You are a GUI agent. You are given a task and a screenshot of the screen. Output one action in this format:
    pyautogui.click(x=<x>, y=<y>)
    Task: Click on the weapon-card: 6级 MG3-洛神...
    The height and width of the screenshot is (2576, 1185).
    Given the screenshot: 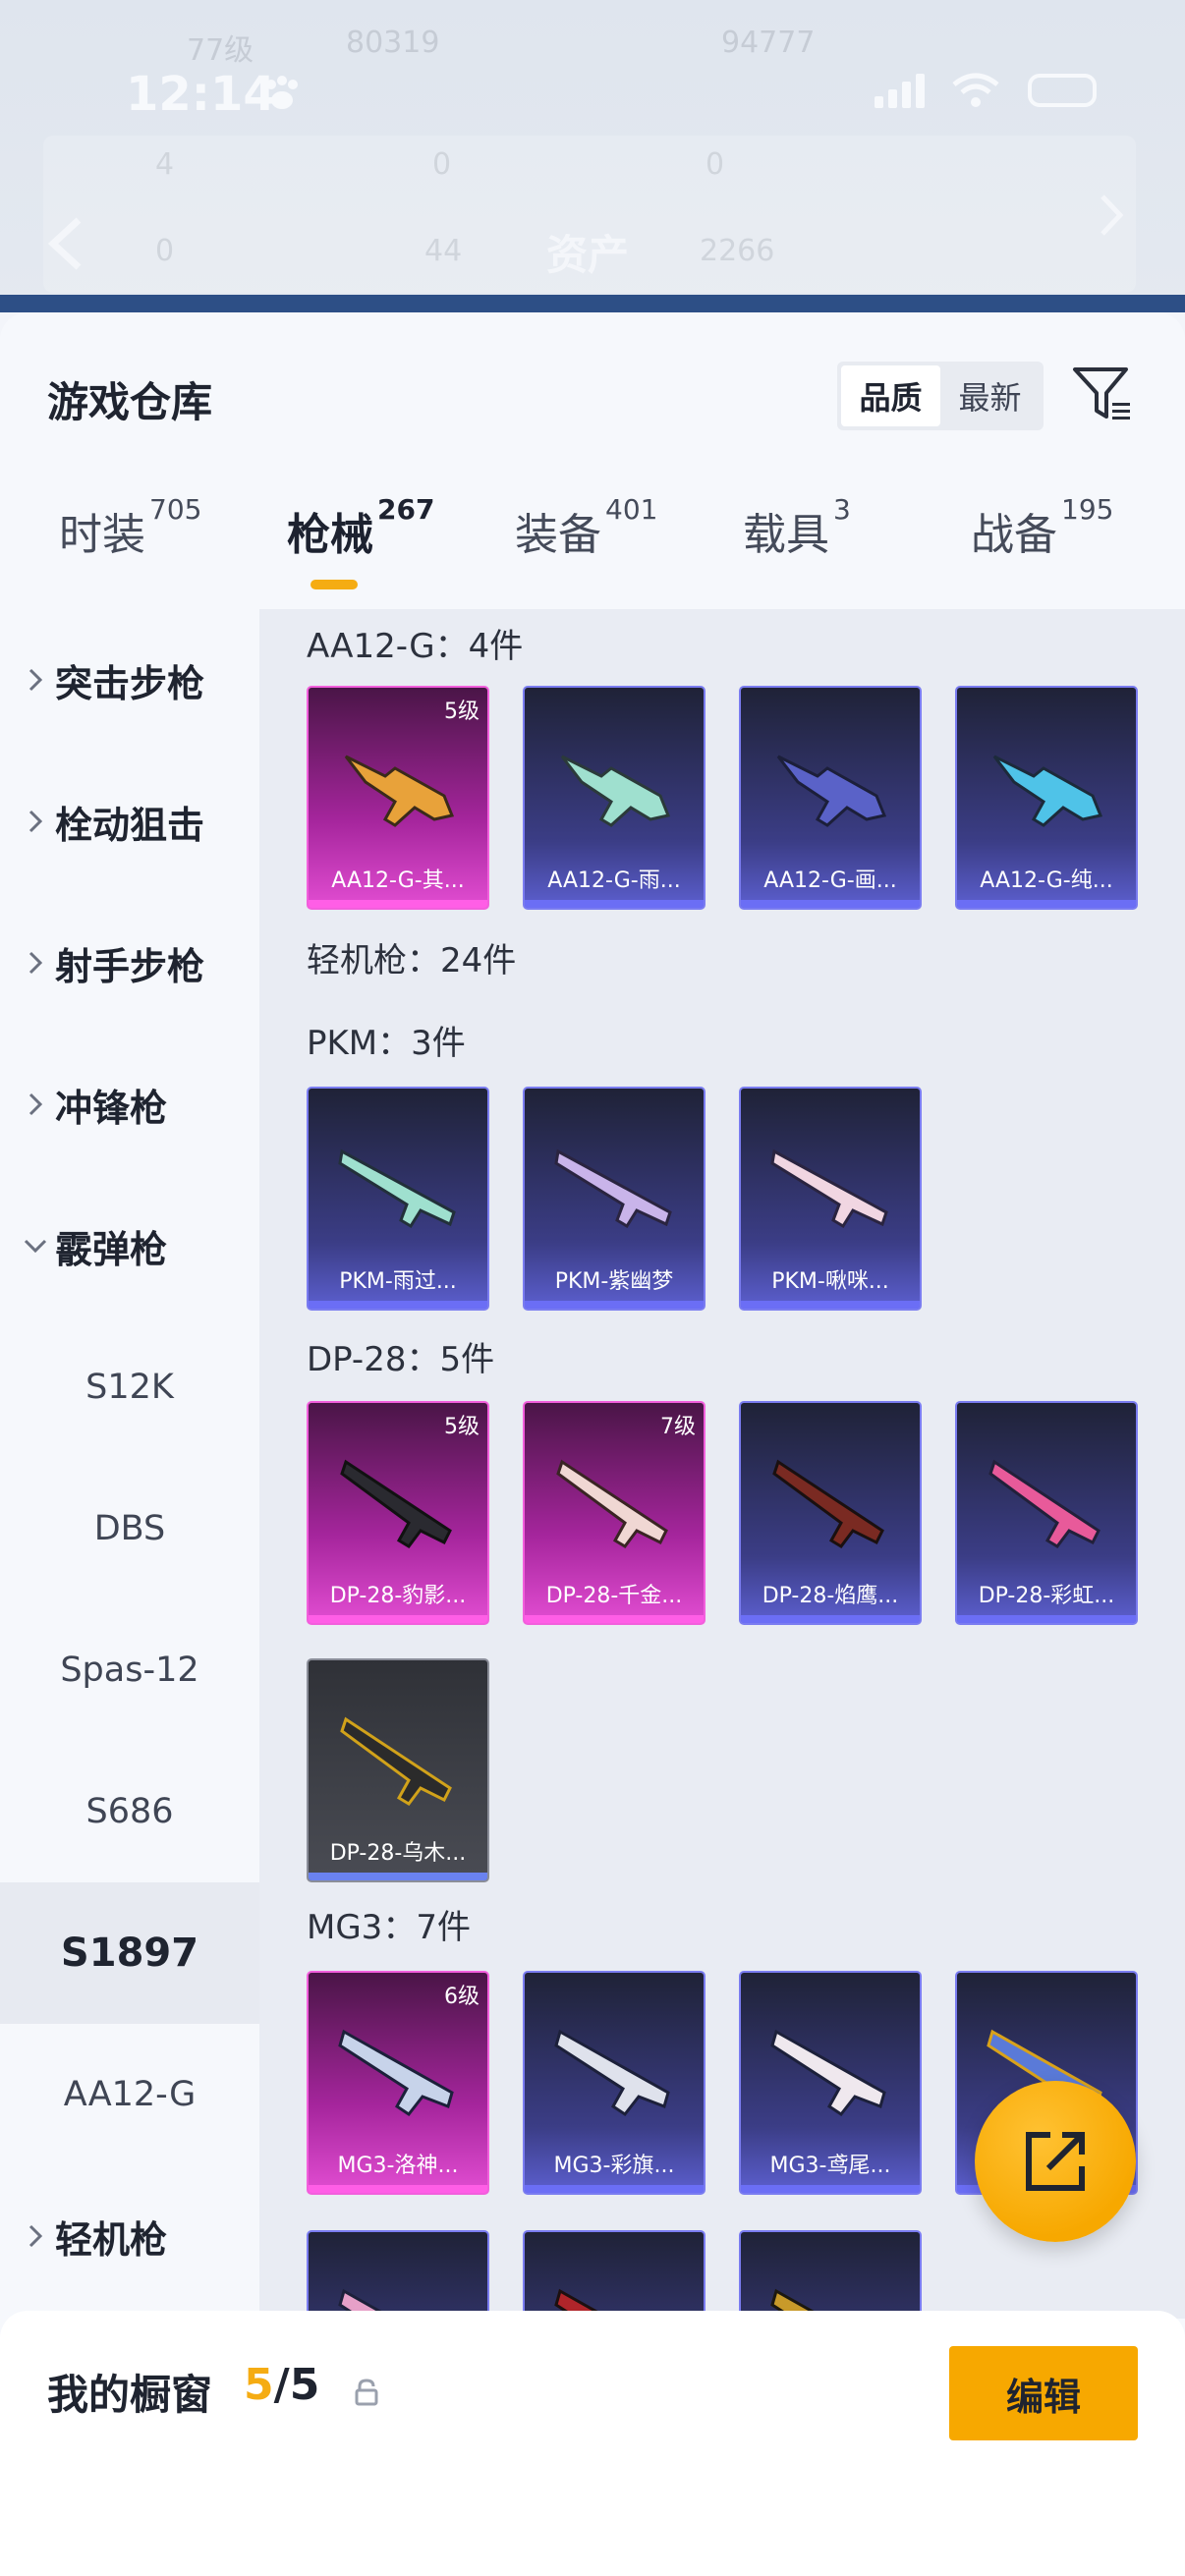 What is the action you would take?
    pyautogui.click(x=398, y=2083)
    